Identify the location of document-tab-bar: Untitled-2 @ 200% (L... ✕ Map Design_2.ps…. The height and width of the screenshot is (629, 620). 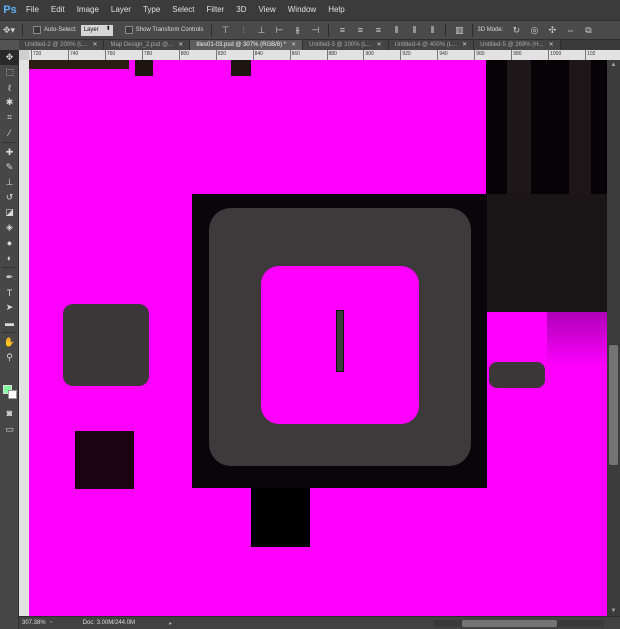
(319, 45).